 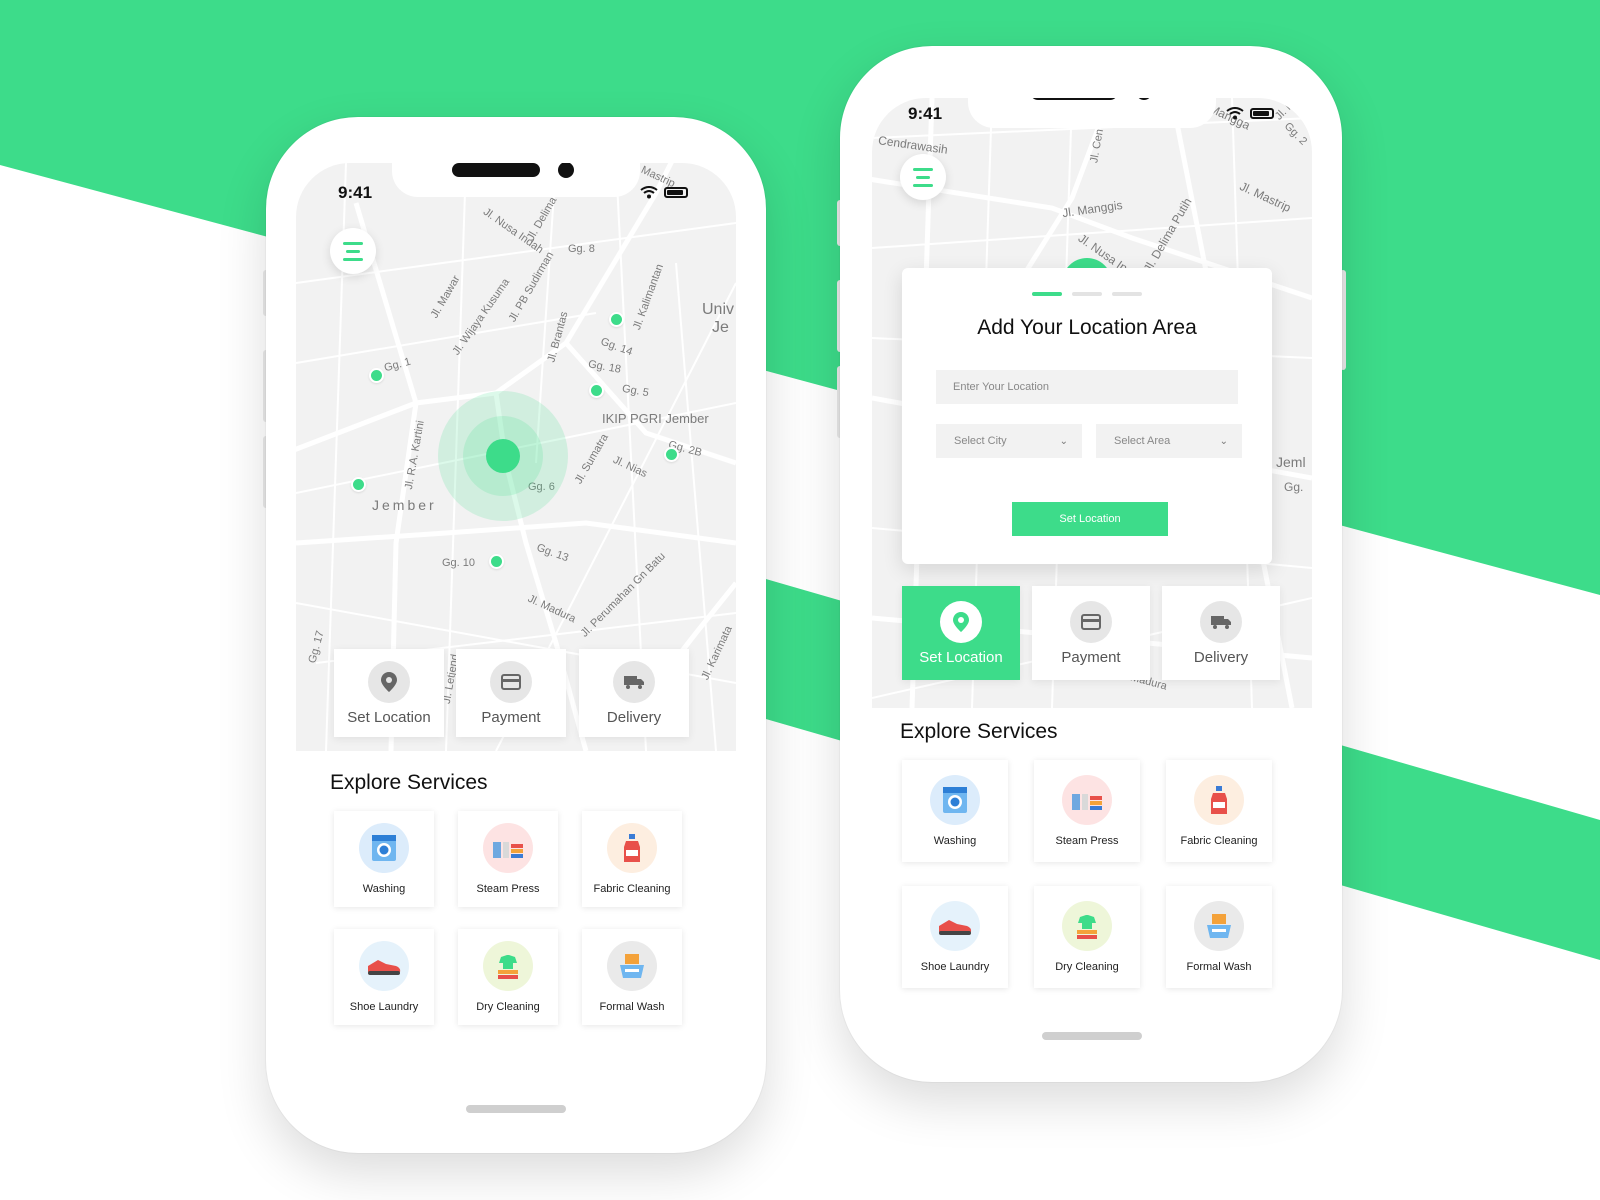 I want to click on pager-indicator, so click(x=1087, y=294).